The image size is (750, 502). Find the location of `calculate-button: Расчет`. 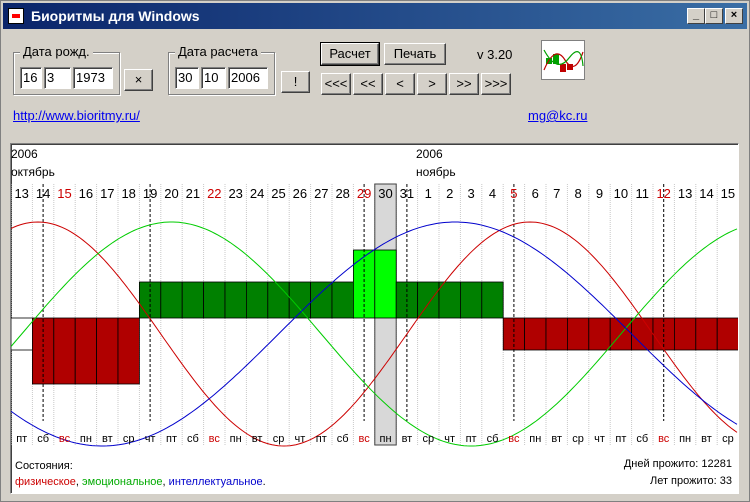

calculate-button: Расчет is located at coordinates (350, 54).